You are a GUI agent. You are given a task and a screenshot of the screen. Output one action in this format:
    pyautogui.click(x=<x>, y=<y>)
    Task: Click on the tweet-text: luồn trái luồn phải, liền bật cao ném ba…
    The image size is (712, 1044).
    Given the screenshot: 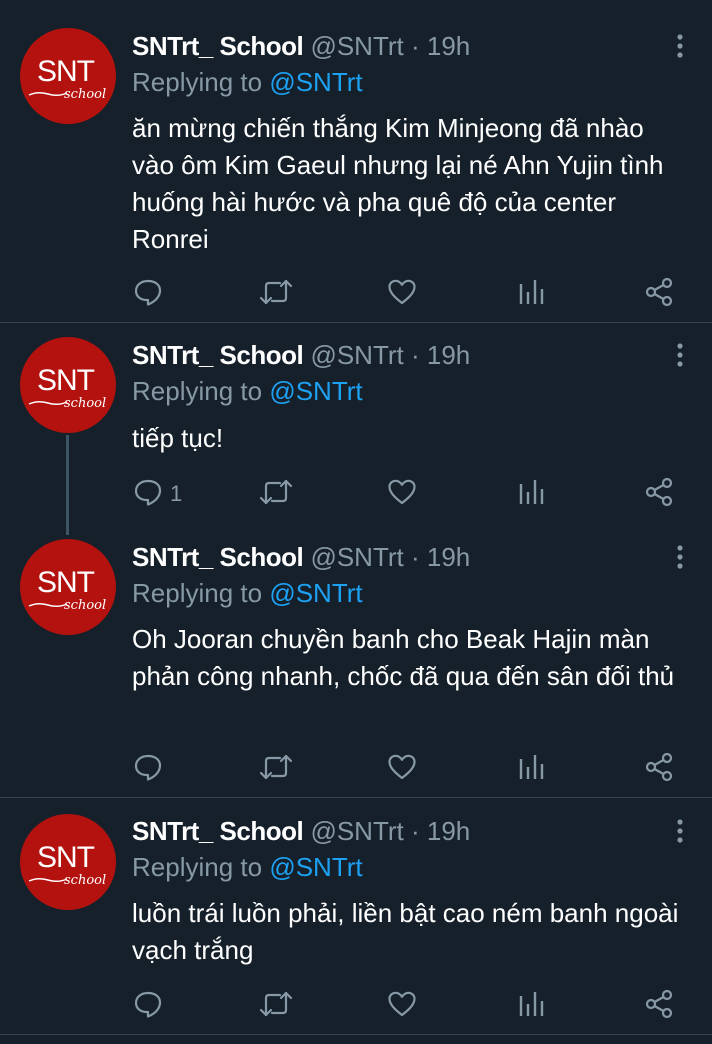 What is the action you would take?
    pyautogui.click(x=405, y=931)
    